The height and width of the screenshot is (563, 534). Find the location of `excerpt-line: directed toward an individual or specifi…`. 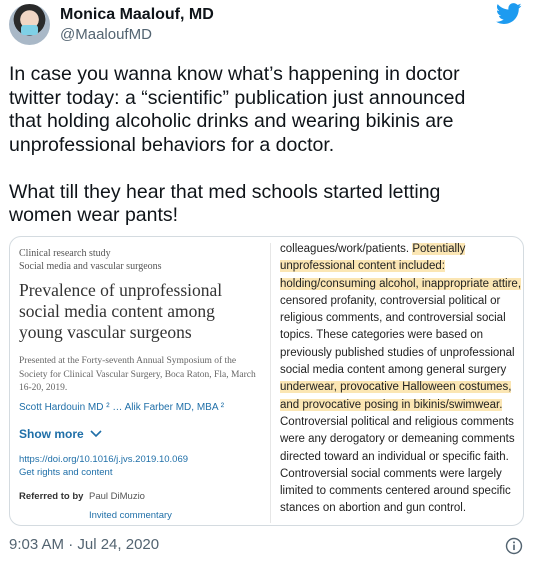

excerpt-line: directed toward an individual or specifi… is located at coordinates (400, 457).